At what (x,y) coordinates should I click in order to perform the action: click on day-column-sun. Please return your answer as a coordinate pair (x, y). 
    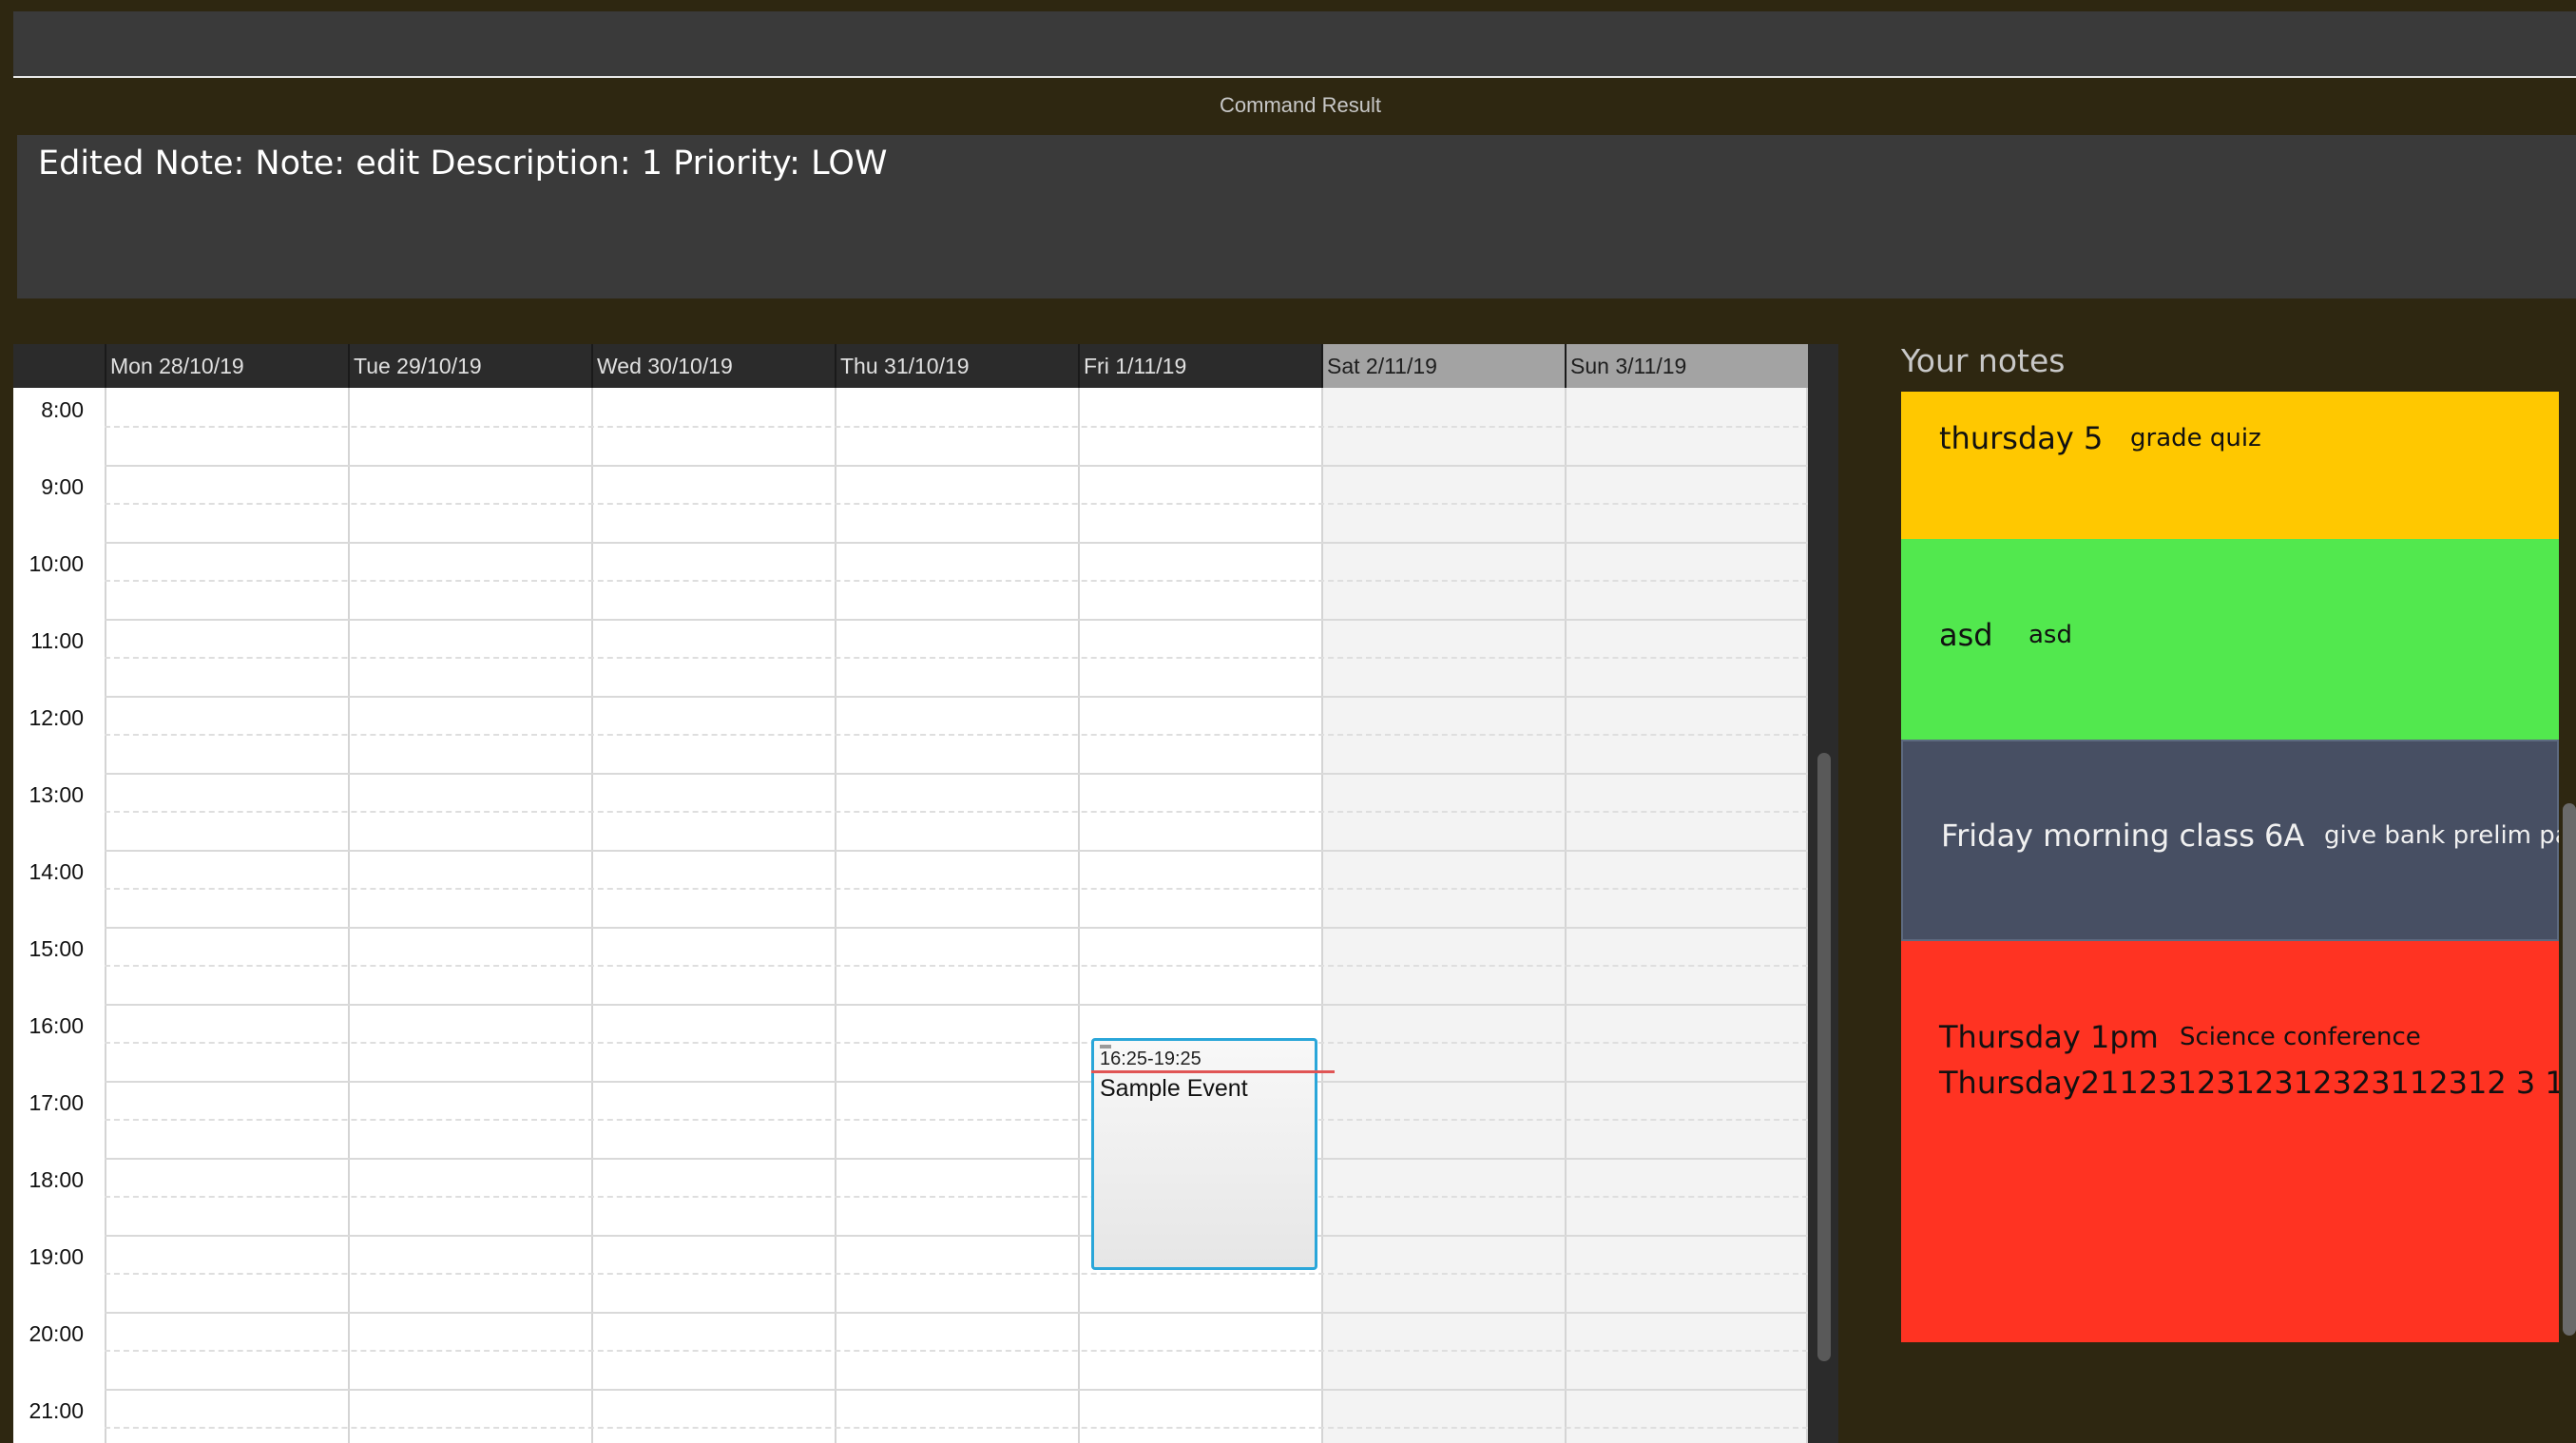
    Looking at the image, I should click on (1687, 915).